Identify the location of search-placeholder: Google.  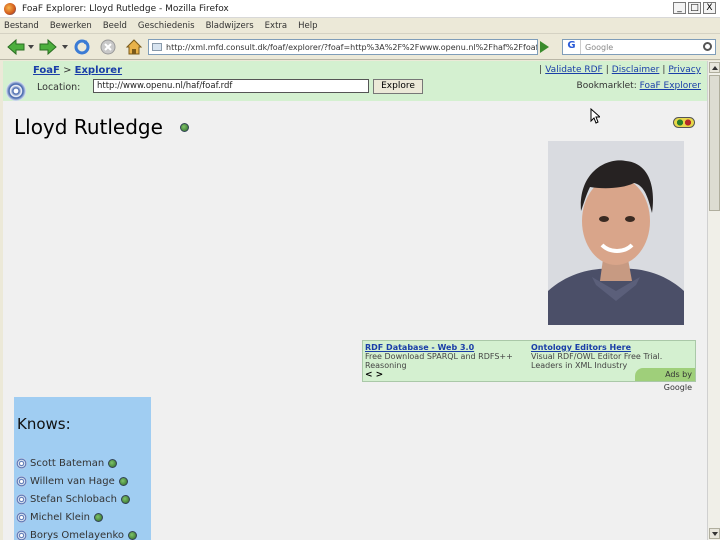
(599, 47).